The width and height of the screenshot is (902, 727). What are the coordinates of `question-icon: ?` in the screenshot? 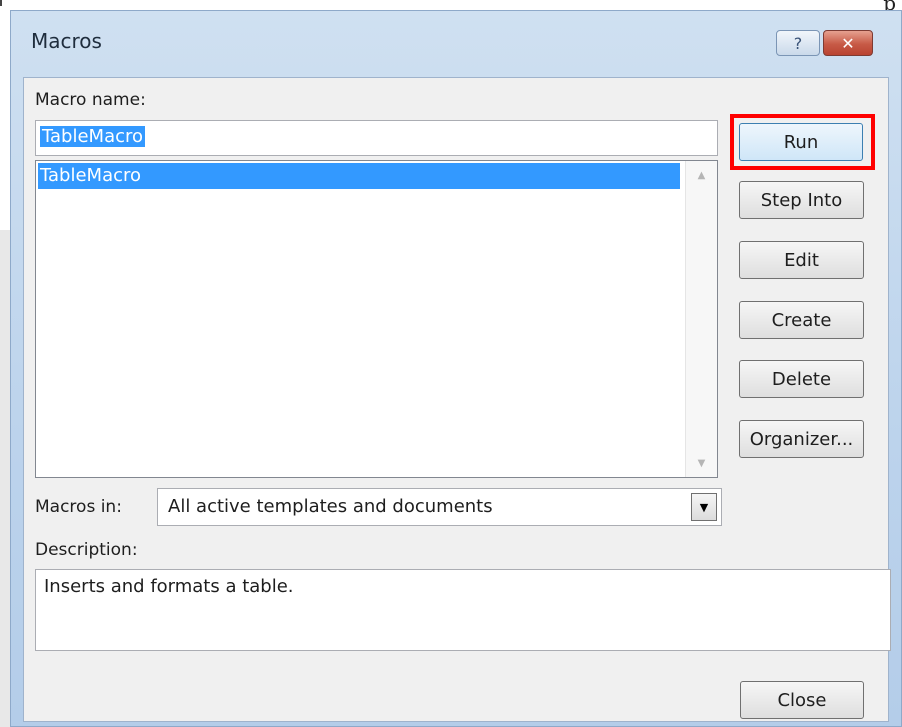 It's located at (798, 43).